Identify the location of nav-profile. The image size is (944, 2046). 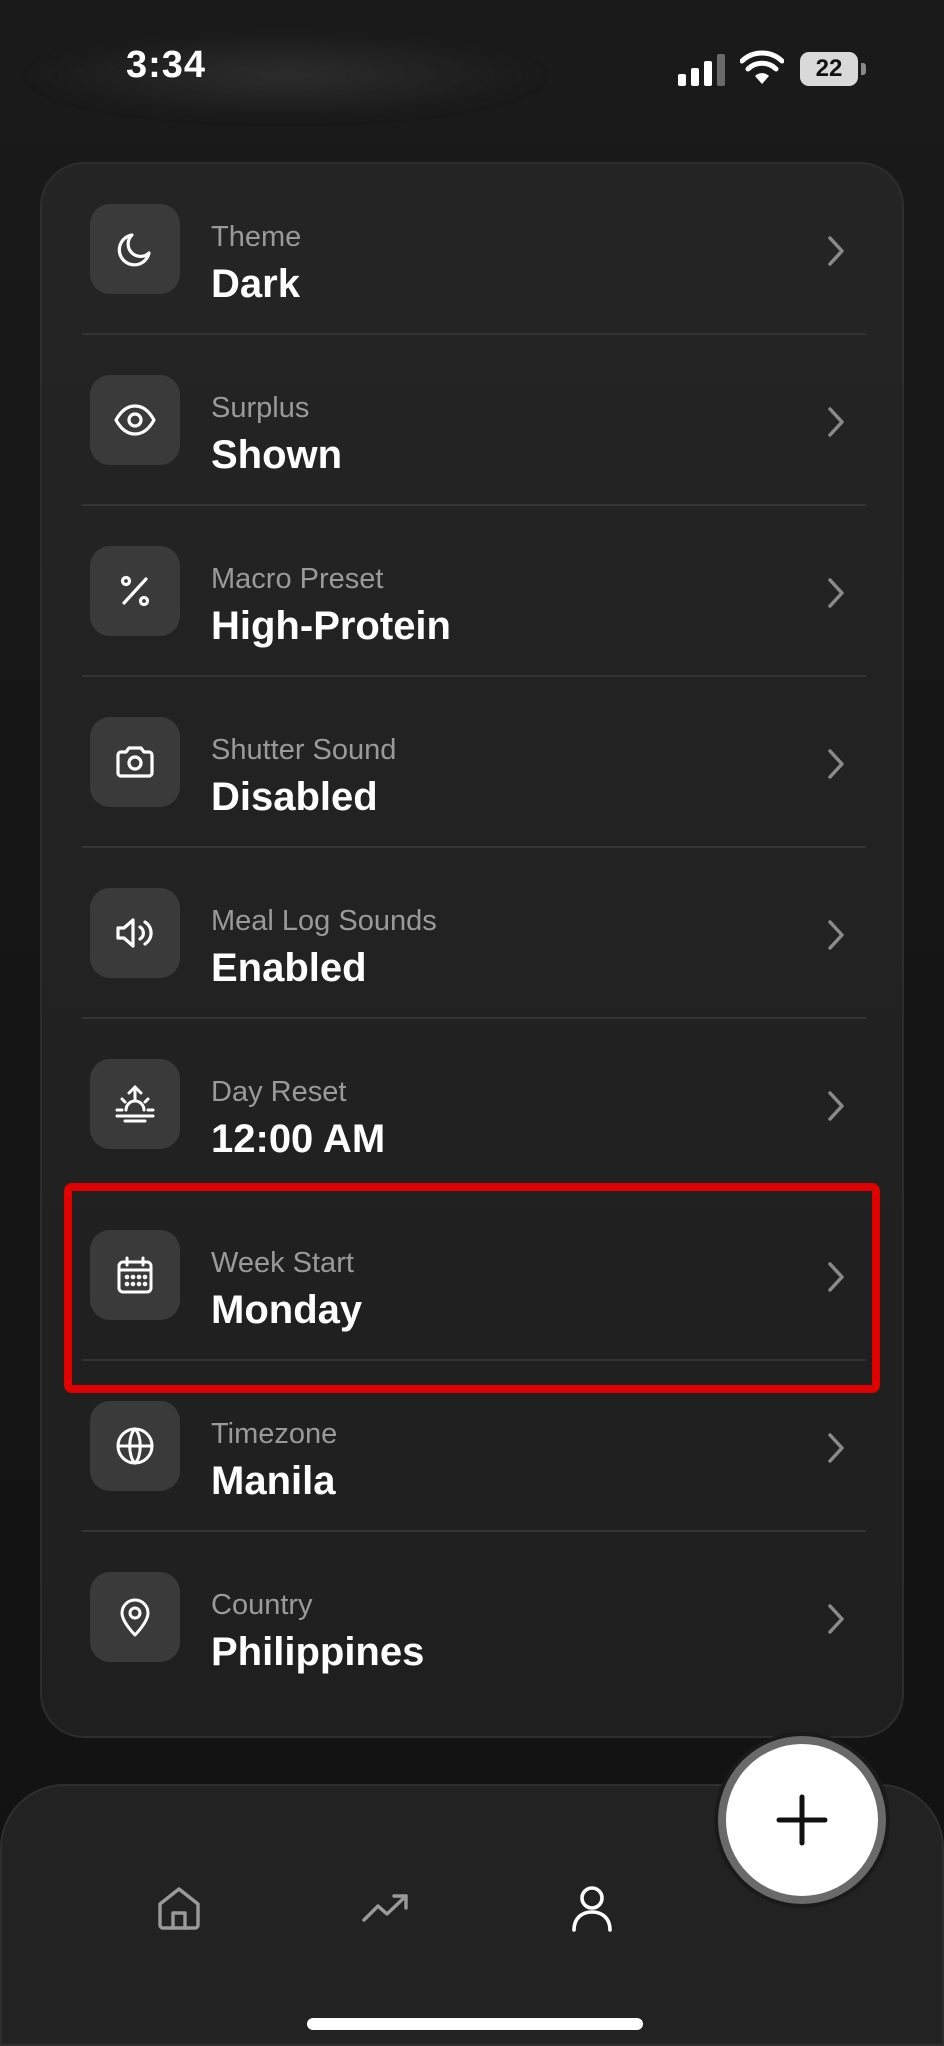
(592, 1908).